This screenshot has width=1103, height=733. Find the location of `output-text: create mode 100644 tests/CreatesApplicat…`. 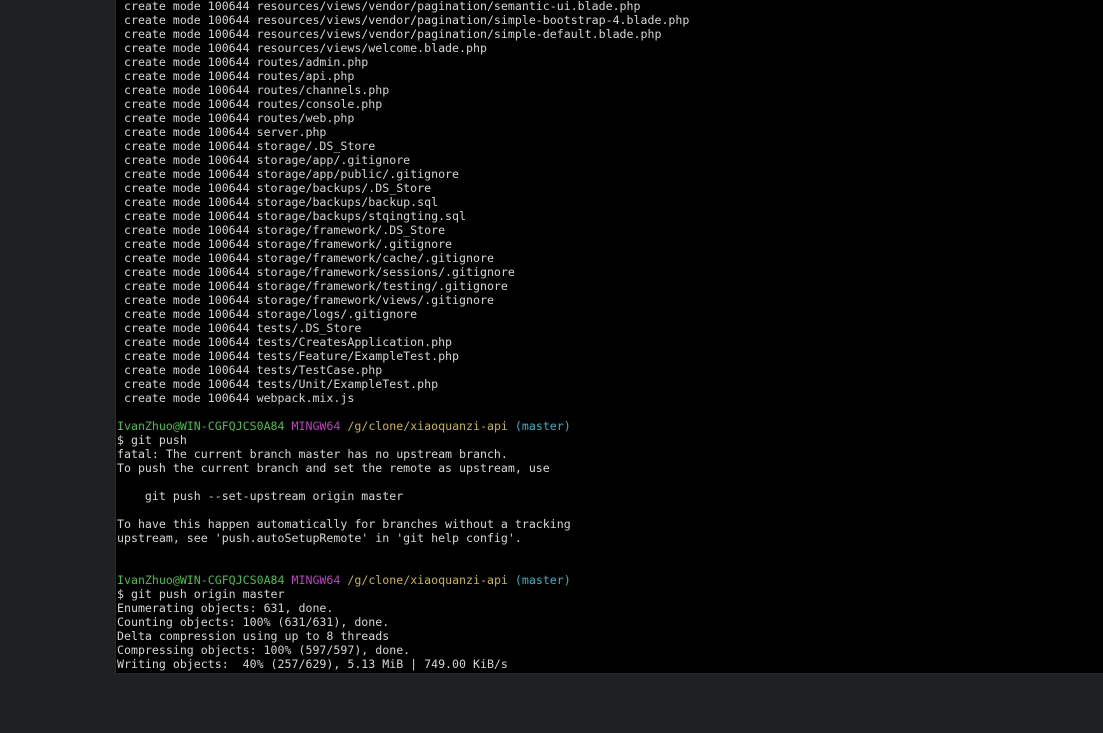

output-text: create mode 100644 tests/CreatesApplicat… is located at coordinates (285, 342).